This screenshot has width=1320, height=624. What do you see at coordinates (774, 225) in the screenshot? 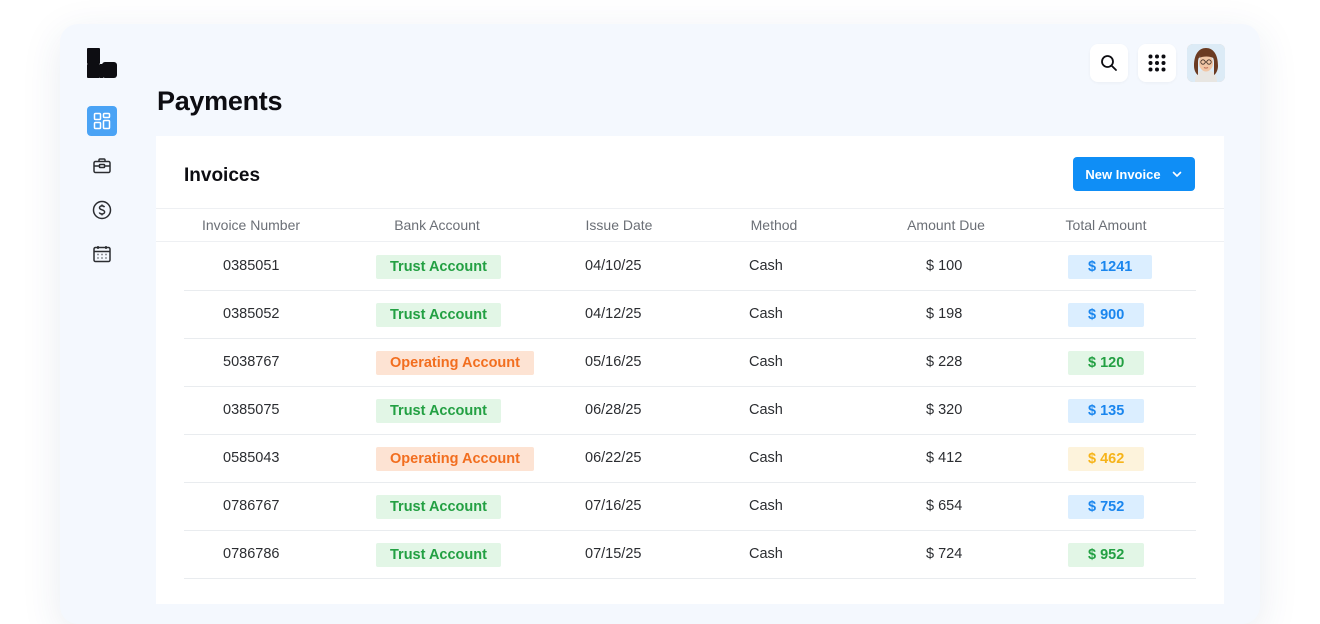
I see `column-header-method: Method` at bounding box center [774, 225].